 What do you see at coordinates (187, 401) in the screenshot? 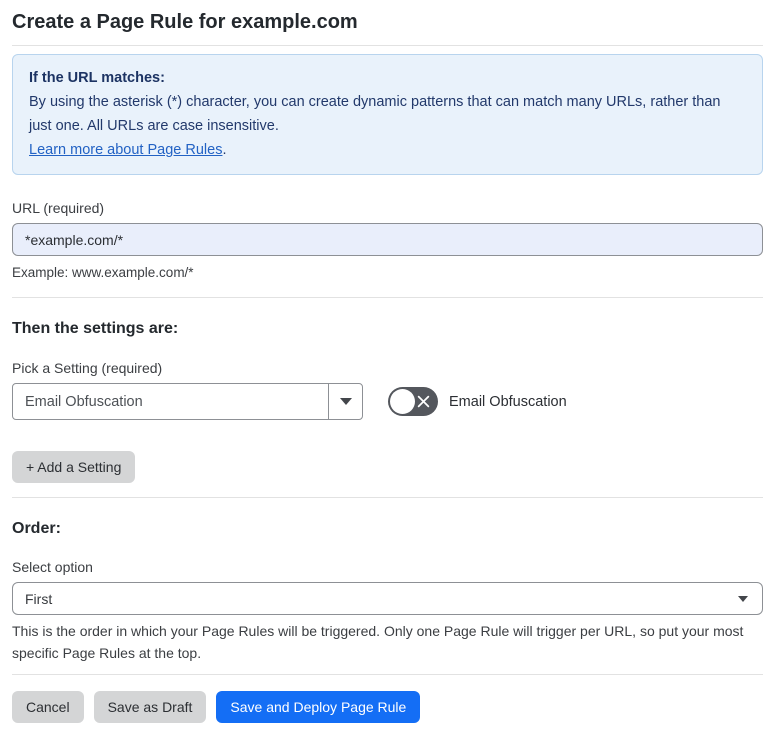
I see `setting-select: Email Obfuscation` at bounding box center [187, 401].